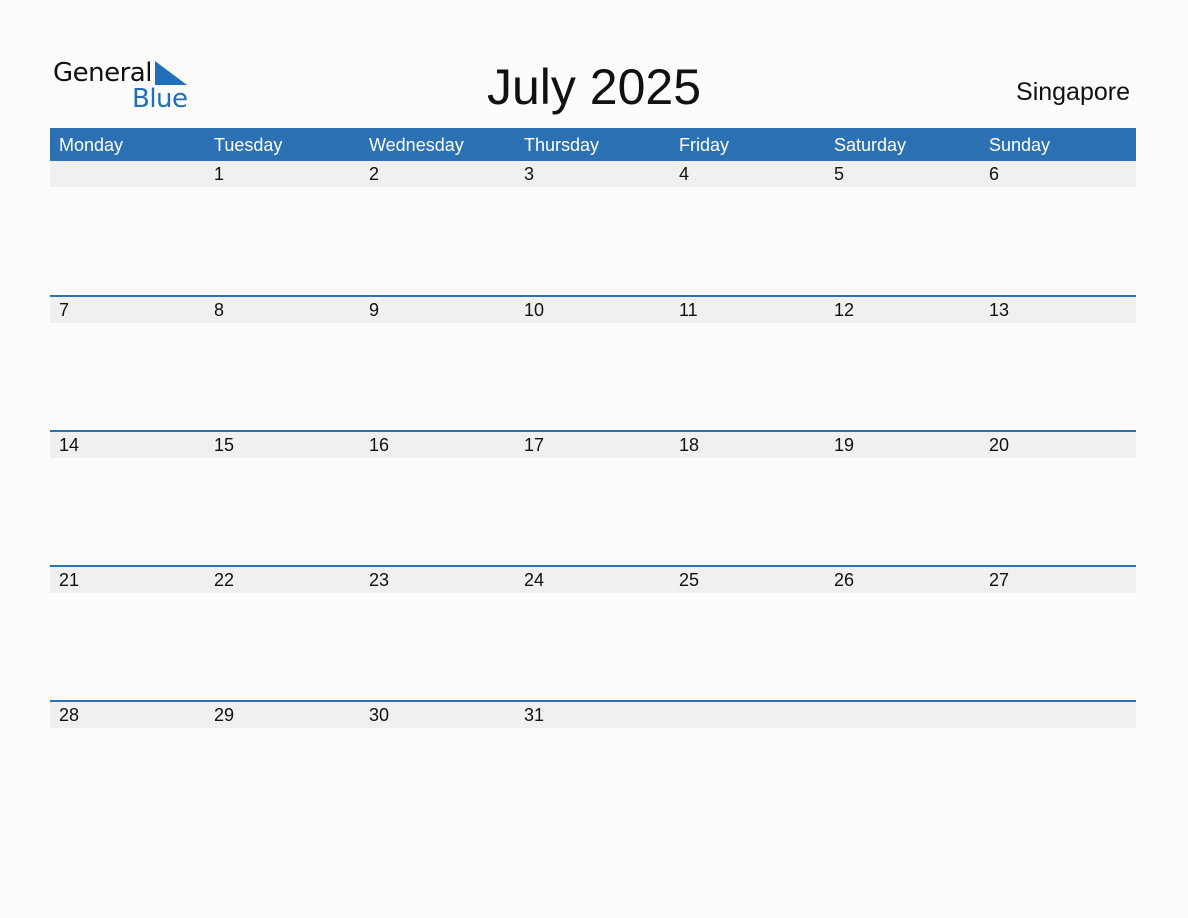  I want to click on day-cell: 3, so click(529, 174).